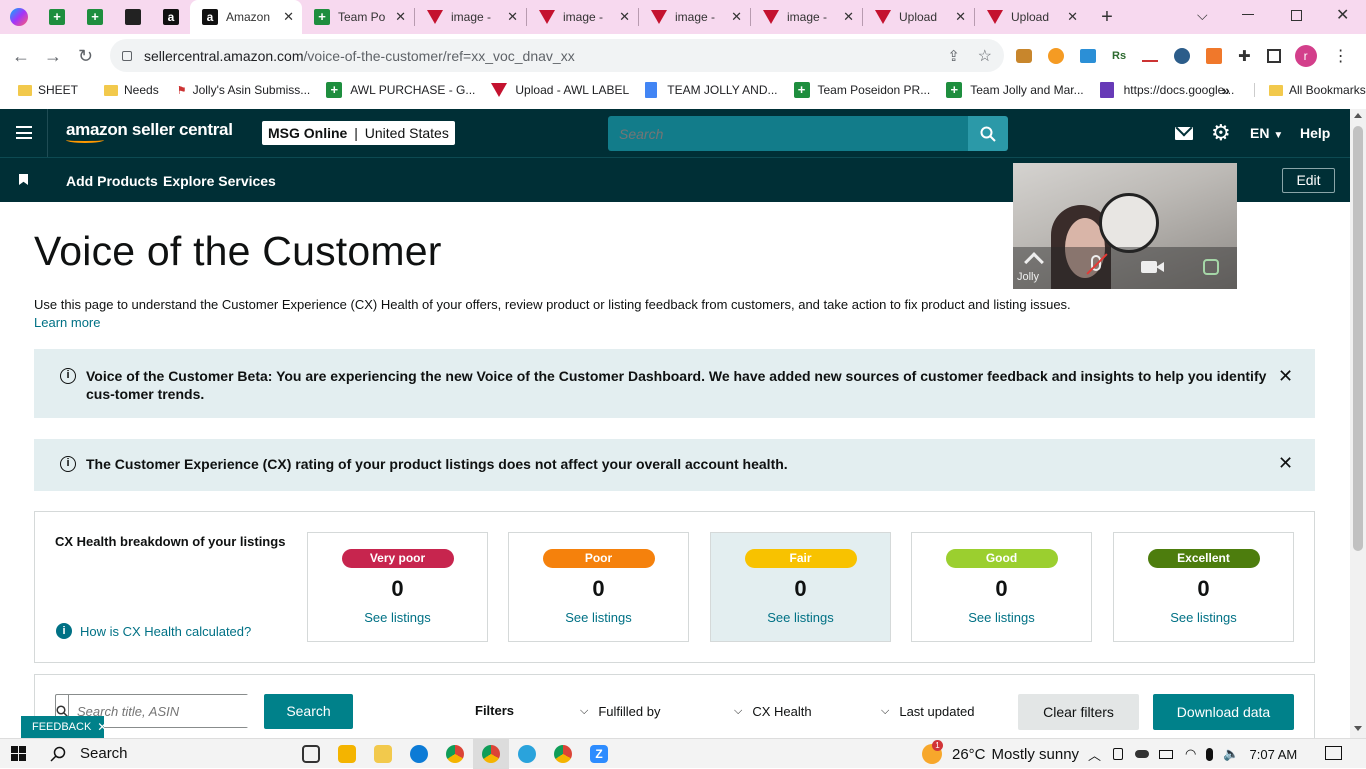 The image size is (1366, 769). I want to click on edit-nav-button: Edit, so click(1308, 180).